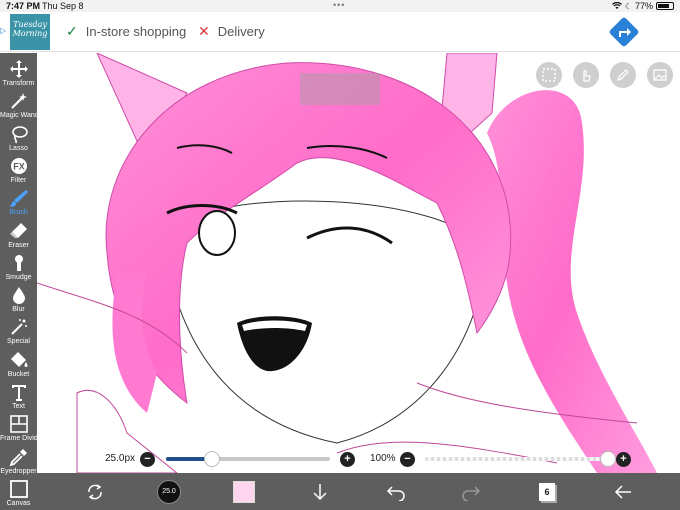 The image size is (680, 510). I want to click on text-icon, so click(19, 392).